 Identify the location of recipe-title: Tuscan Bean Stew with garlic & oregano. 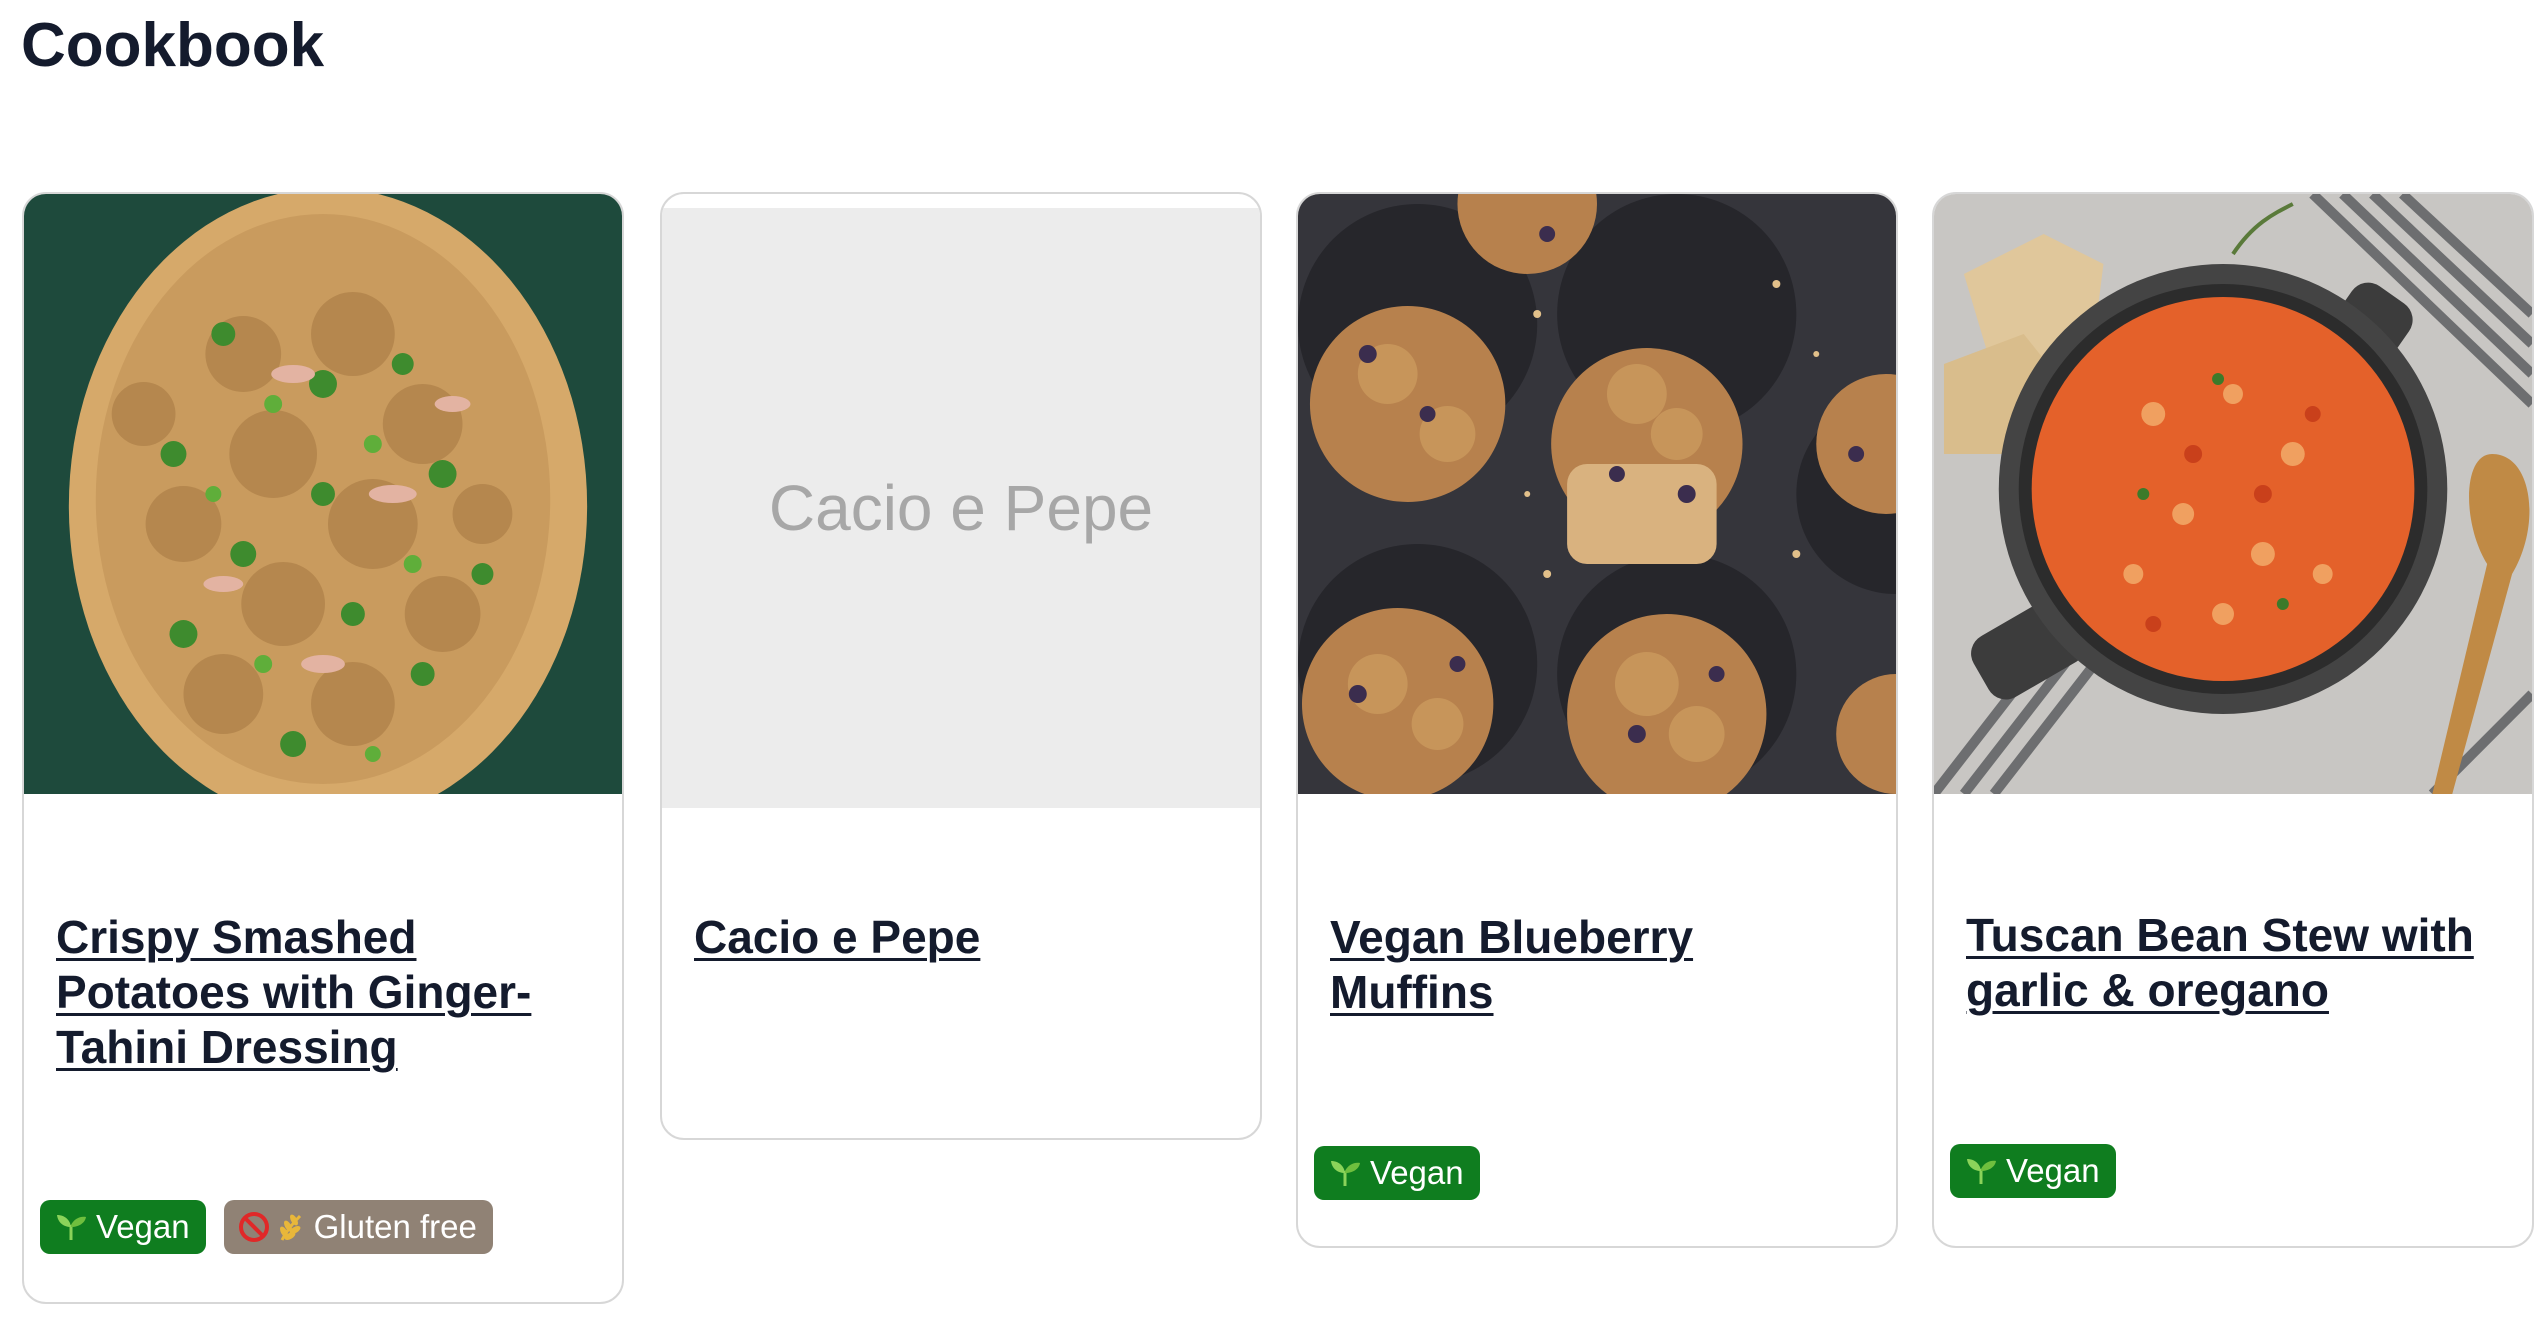
(2235, 963).